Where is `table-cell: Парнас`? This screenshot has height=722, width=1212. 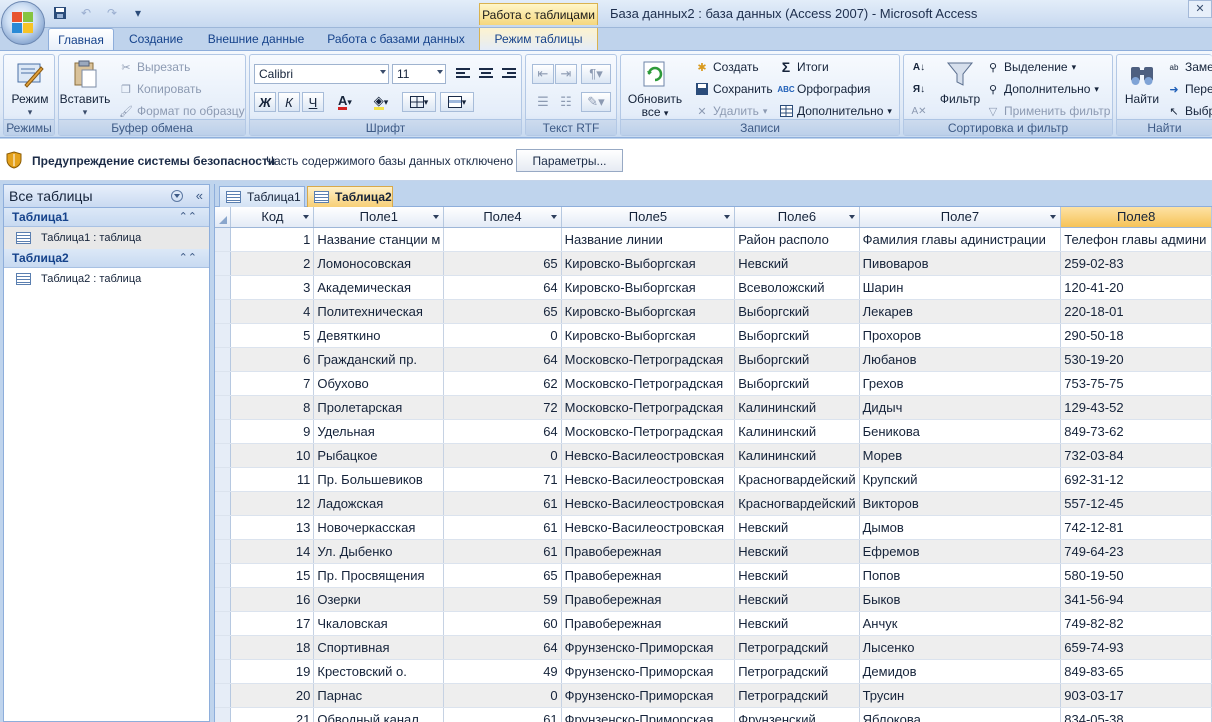
table-cell: Парнас is located at coordinates (379, 695).